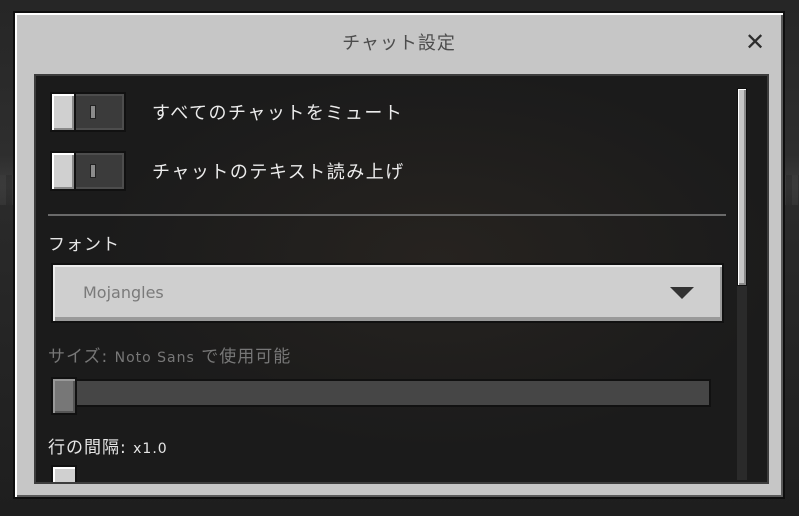 This screenshot has width=799, height=516. I want to click on size-label: サイズ: Noto Sans で使用可能, so click(169, 354).